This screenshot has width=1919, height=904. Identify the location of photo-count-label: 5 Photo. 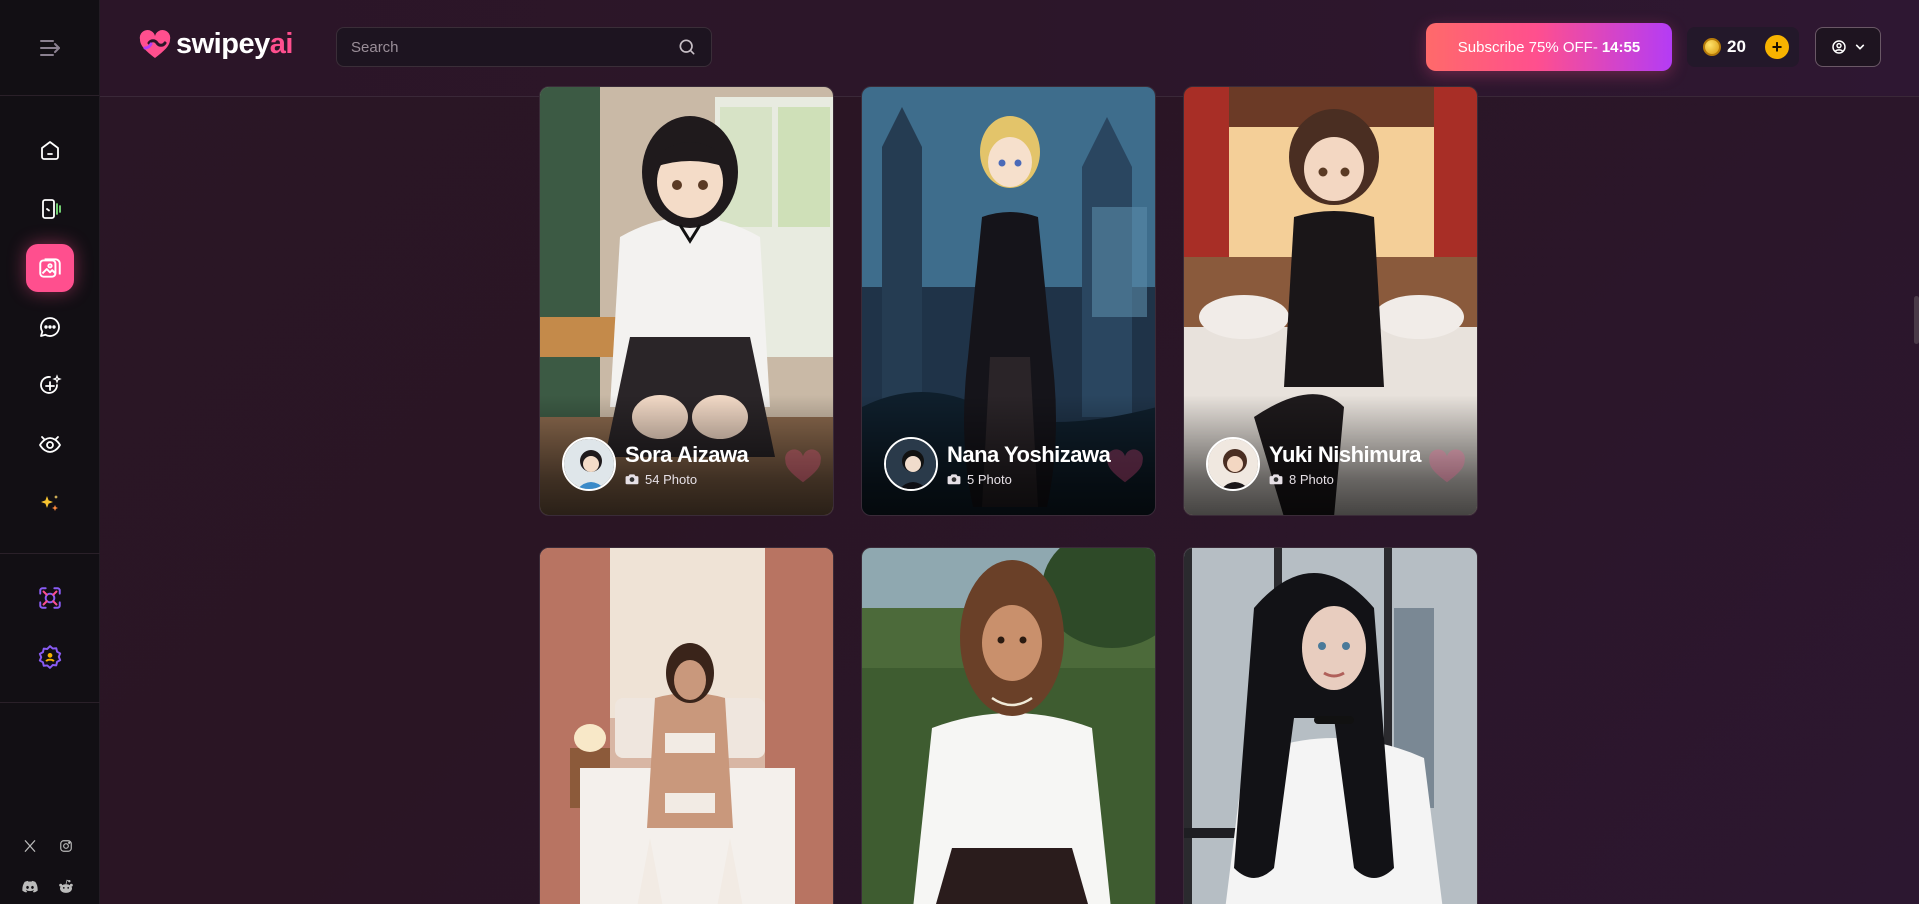
(989, 479).